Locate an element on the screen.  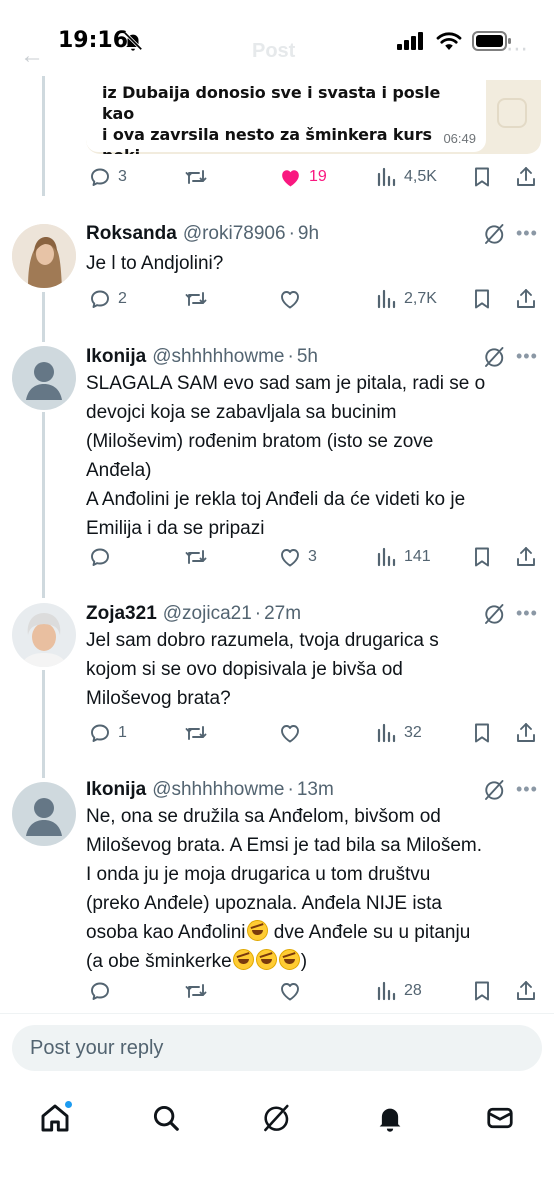
cellular-signal-icon is located at coordinates (410, 41).